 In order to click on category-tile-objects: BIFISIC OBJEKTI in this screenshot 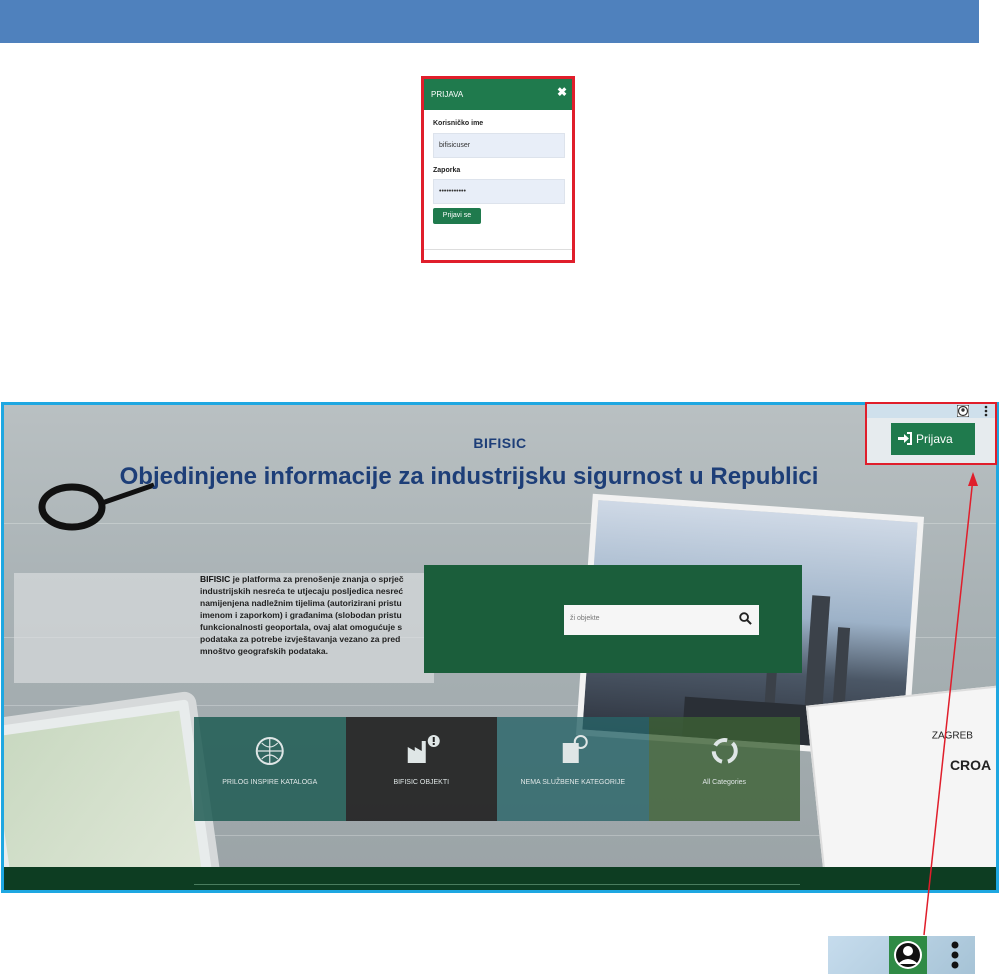, I will do `click(421, 769)`.